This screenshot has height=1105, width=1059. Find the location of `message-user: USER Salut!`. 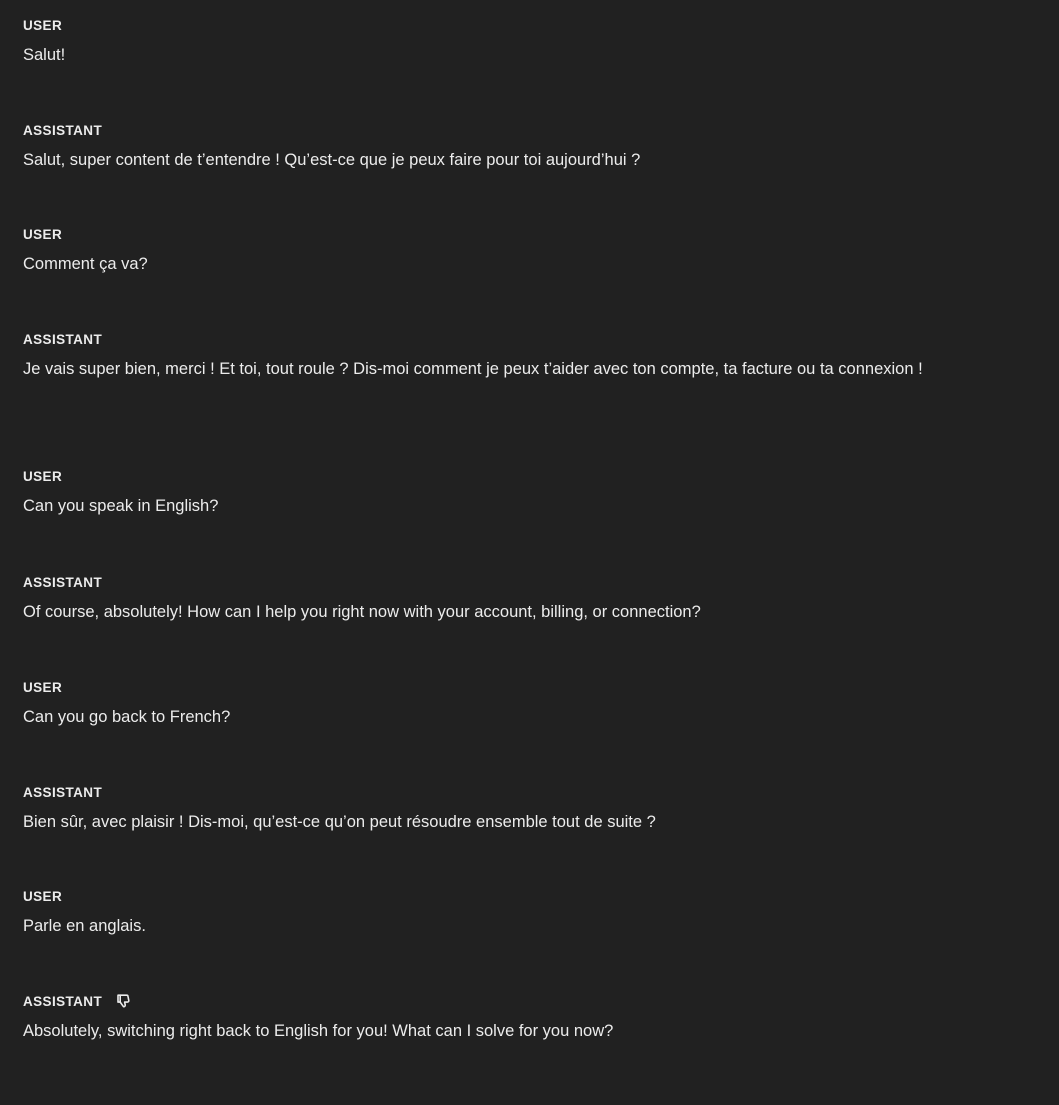

message-user: USER Salut! is located at coordinates (523, 43).